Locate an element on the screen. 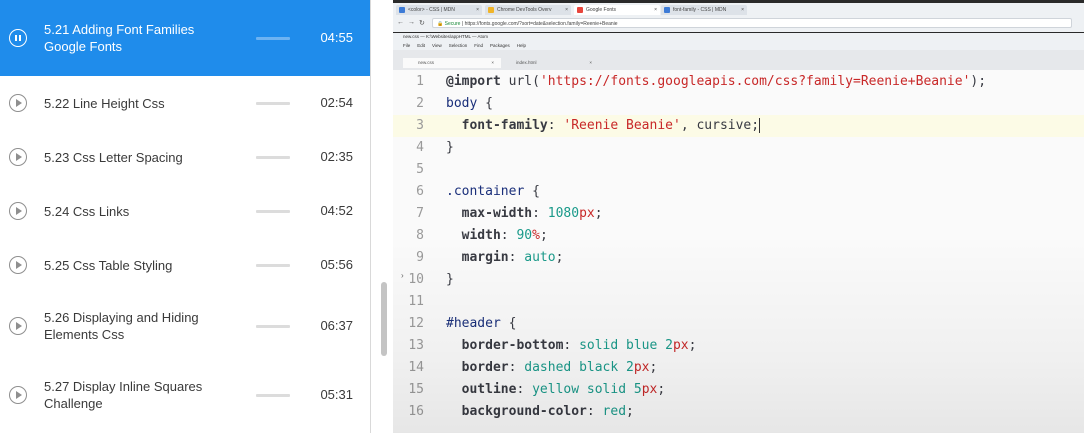 This screenshot has width=1084, height=433. atom-menu-item: Edit is located at coordinates (421, 45).